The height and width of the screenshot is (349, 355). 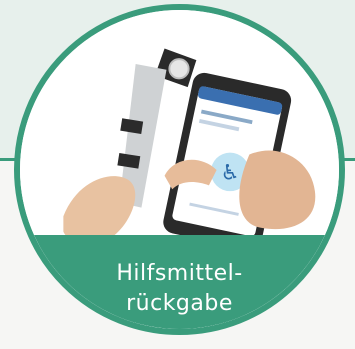 I want to click on badge-label-line-2: rückgabe, so click(x=179, y=303).